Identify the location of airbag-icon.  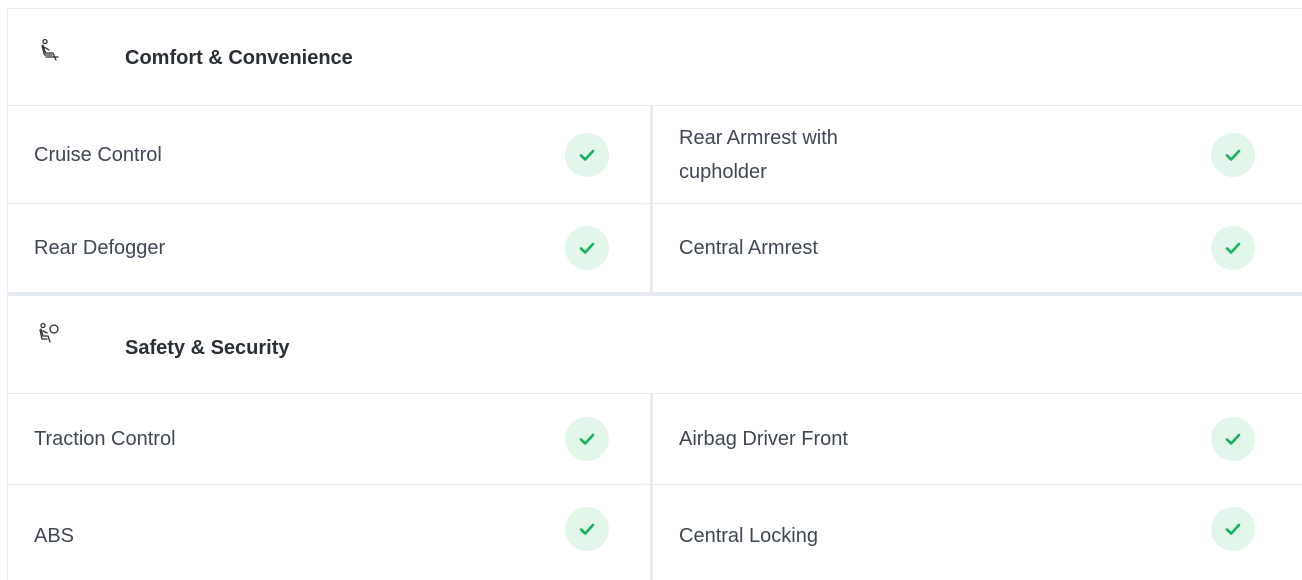
(50, 335).